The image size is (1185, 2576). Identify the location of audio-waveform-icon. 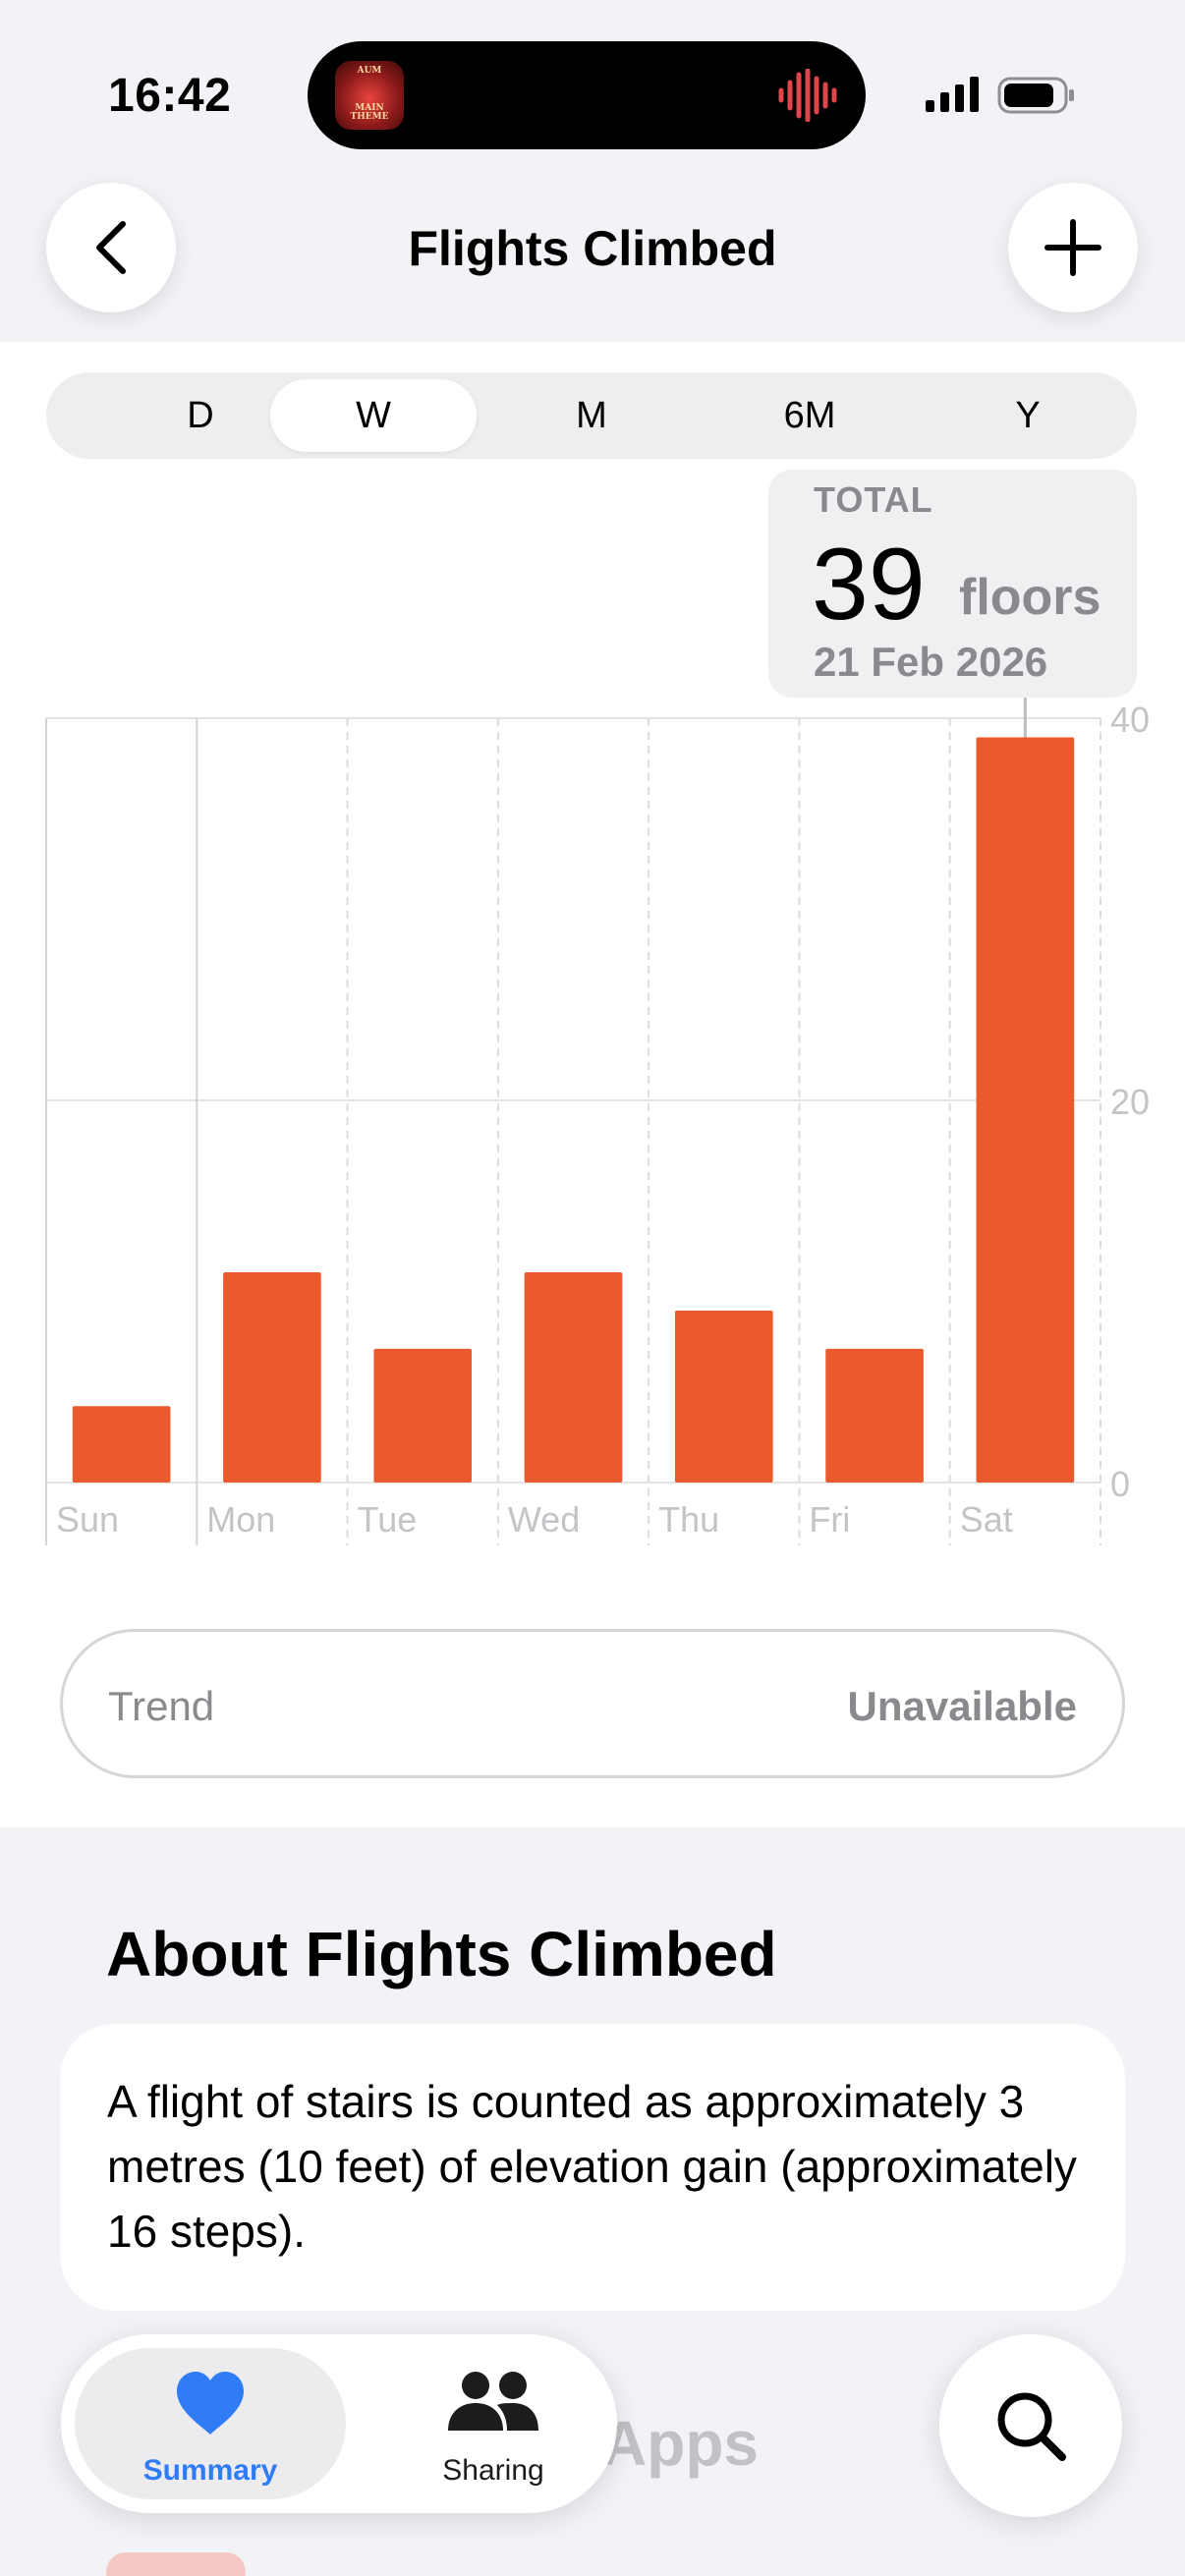
(808, 95).